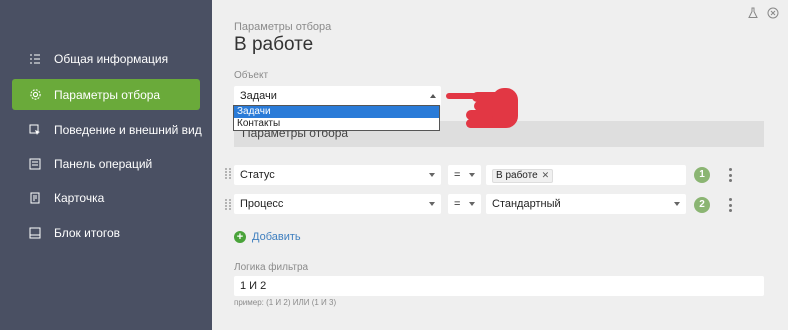 The image size is (788, 330). Describe the element at coordinates (258, 96) in the screenshot. I see `object-select-value: Задачи` at that location.